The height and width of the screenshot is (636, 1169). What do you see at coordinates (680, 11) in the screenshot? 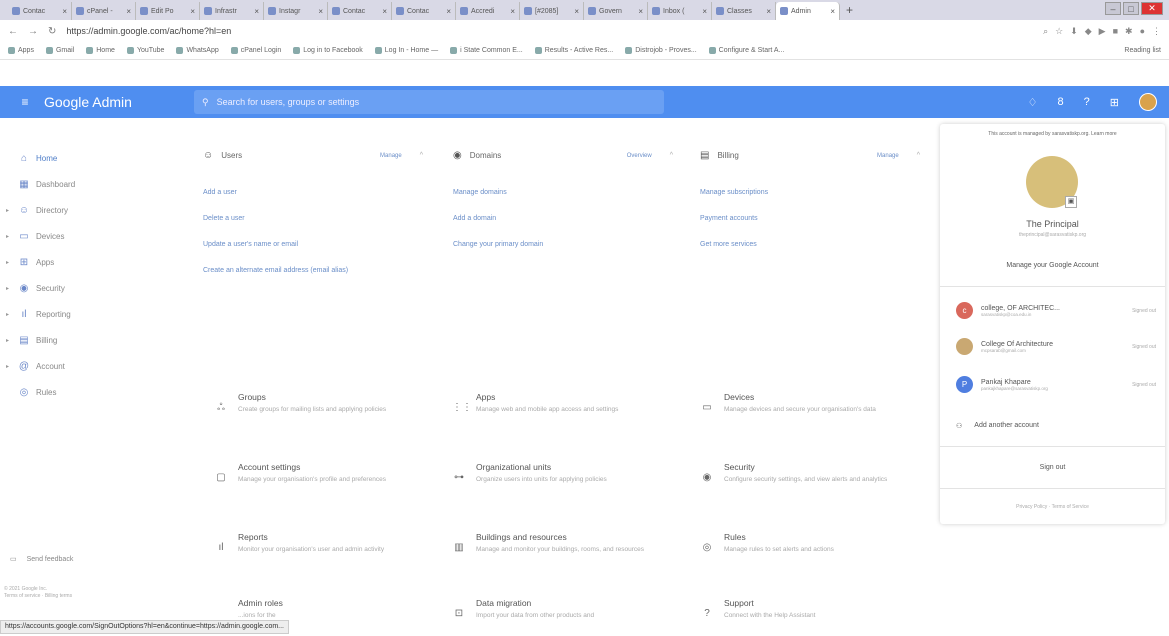
I see `browser-tab: Inbox (×` at bounding box center [680, 11].